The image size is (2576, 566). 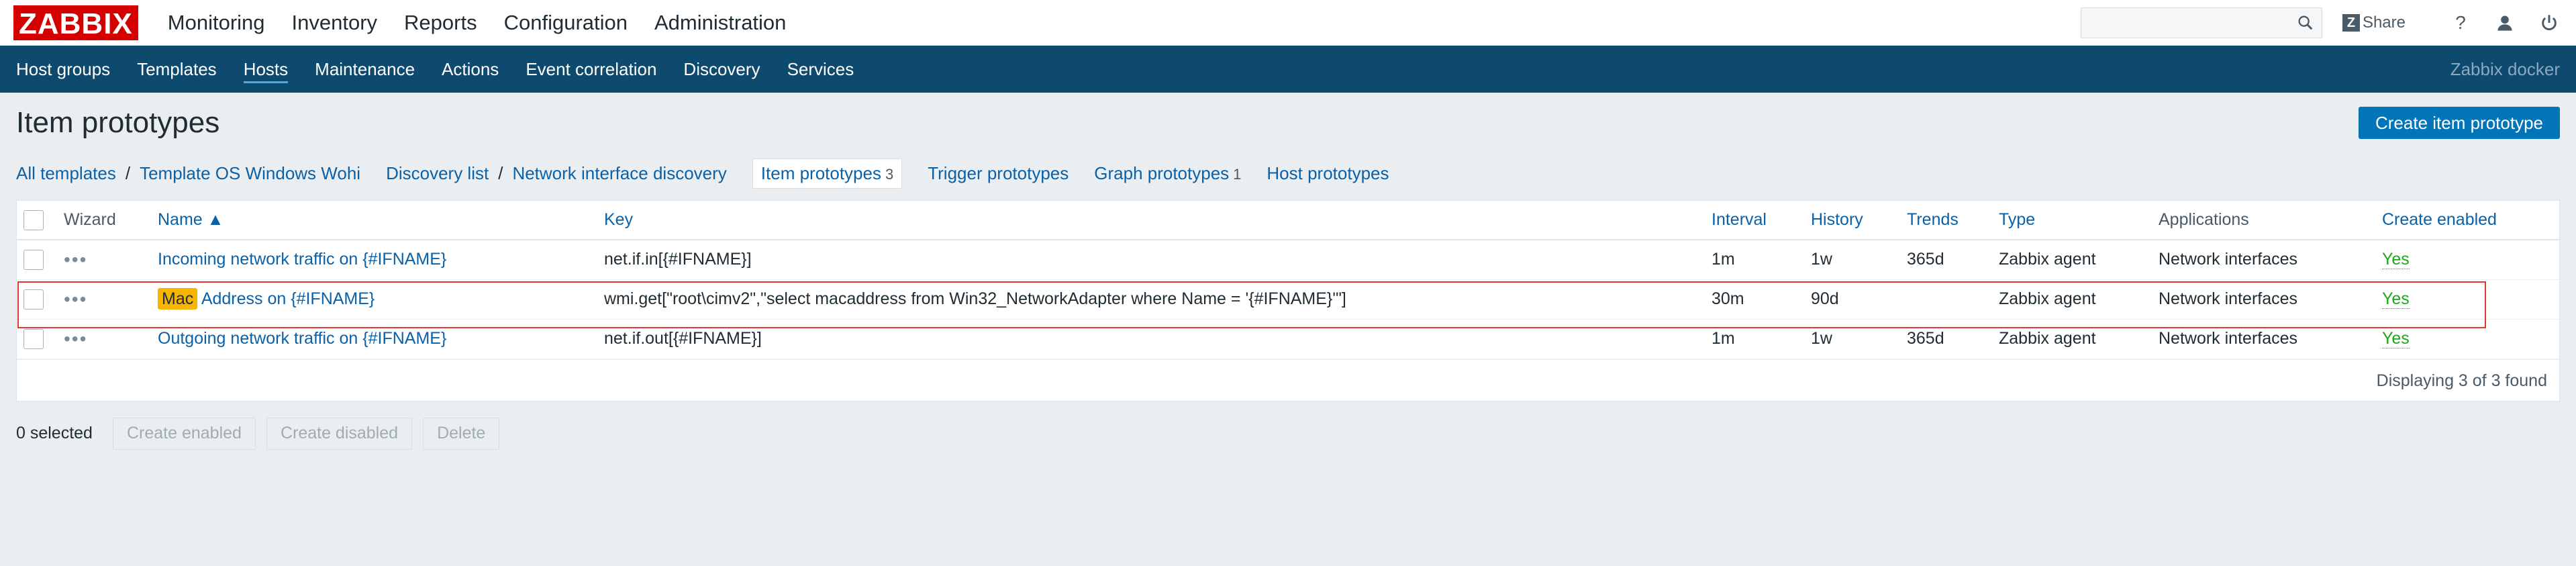 I want to click on zabbix-logo: ZABBIX, so click(x=75, y=22).